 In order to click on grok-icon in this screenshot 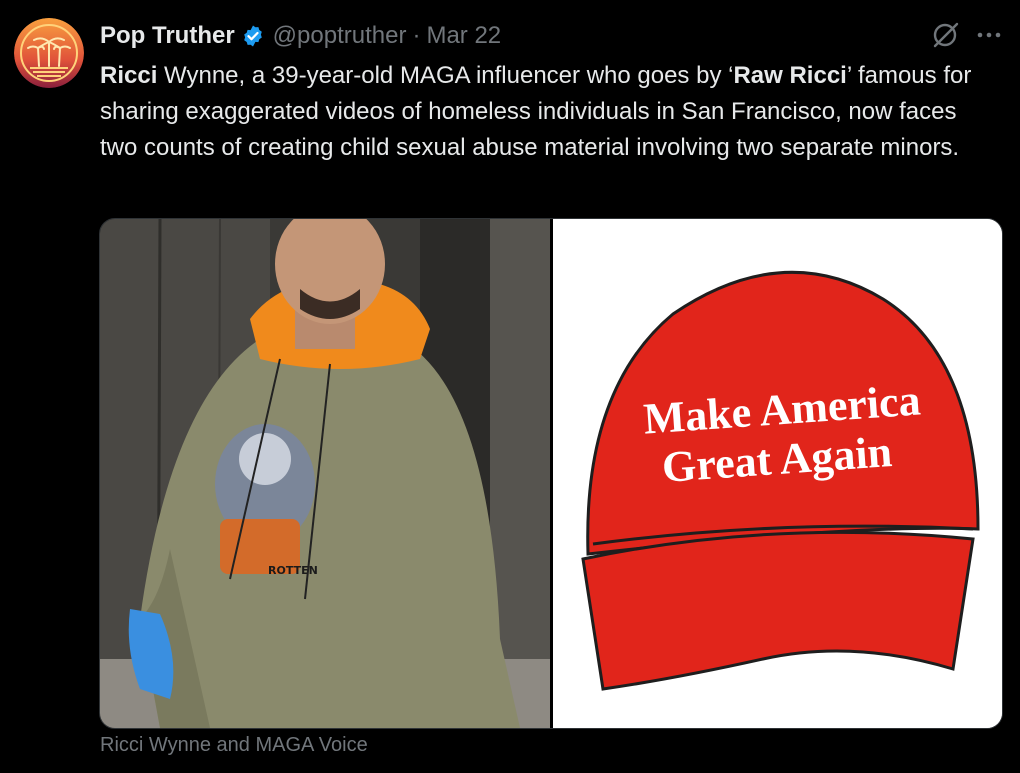, I will do `click(945, 35)`.